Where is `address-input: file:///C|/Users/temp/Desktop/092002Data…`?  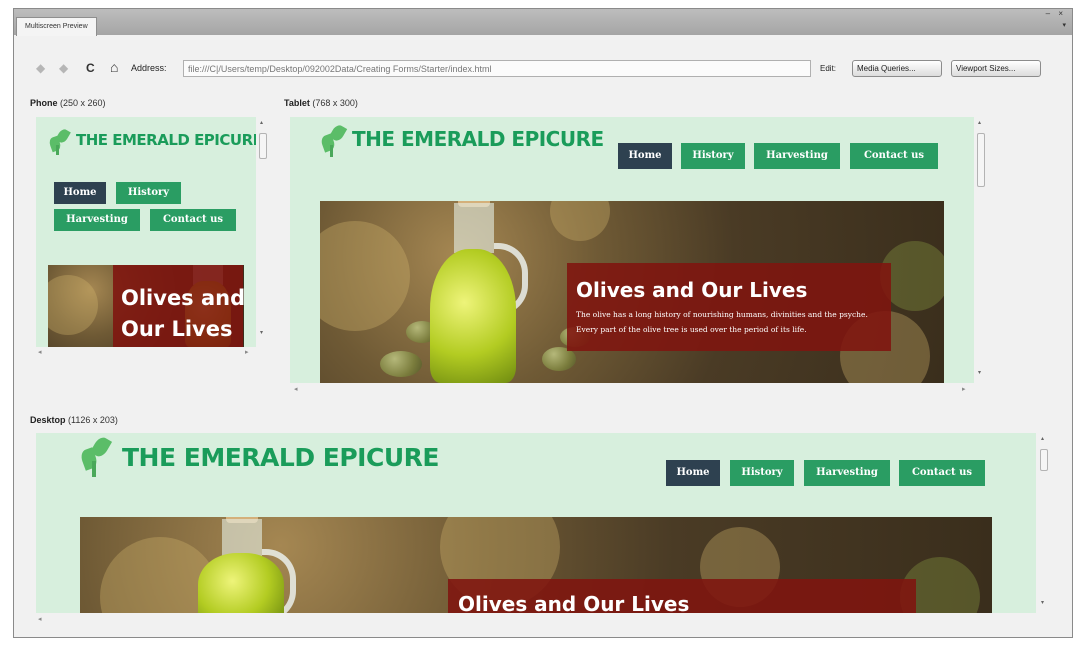 address-input: file:///C|/Users/temp/Desktop/092002Data… is located at coordinates (497, 68).